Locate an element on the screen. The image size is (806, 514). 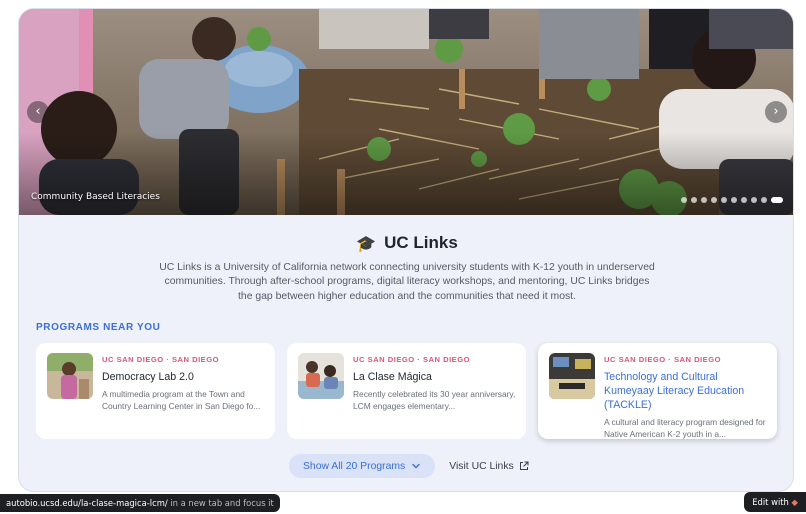
section-label: PROGRAMS NEAR YOU is located at coordinates (98, 327).